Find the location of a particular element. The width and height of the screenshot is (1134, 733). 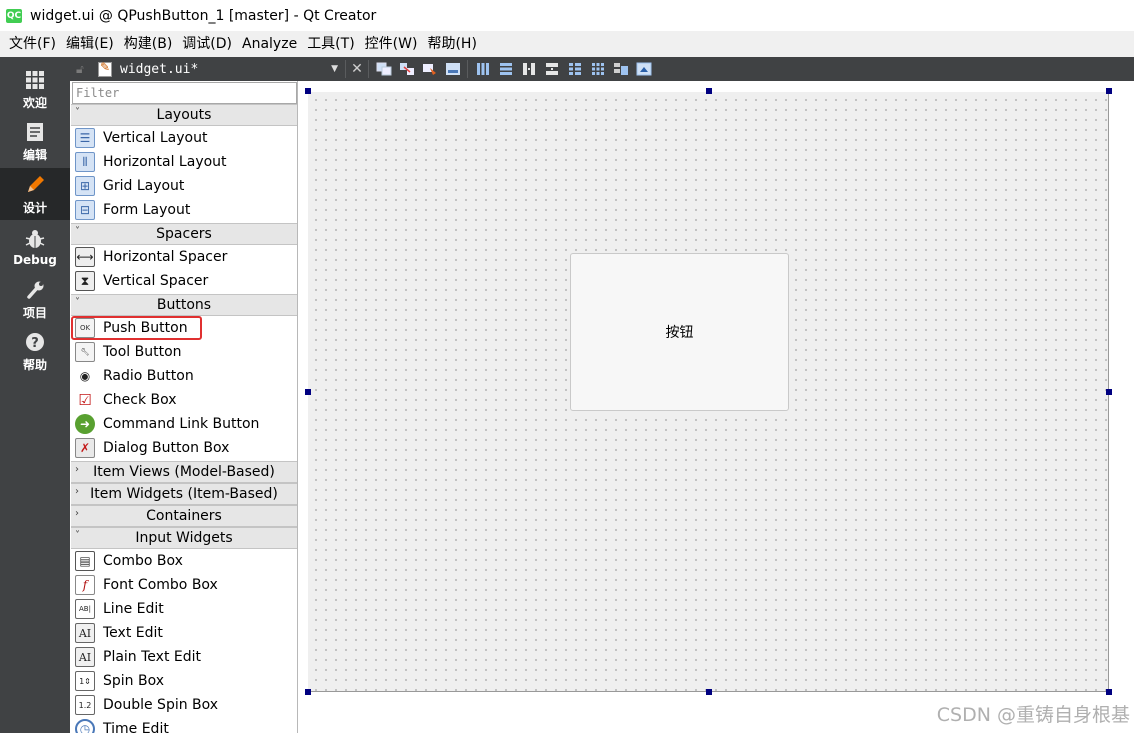

menu-build: 构建(B) is located at coordinates (148, 44).